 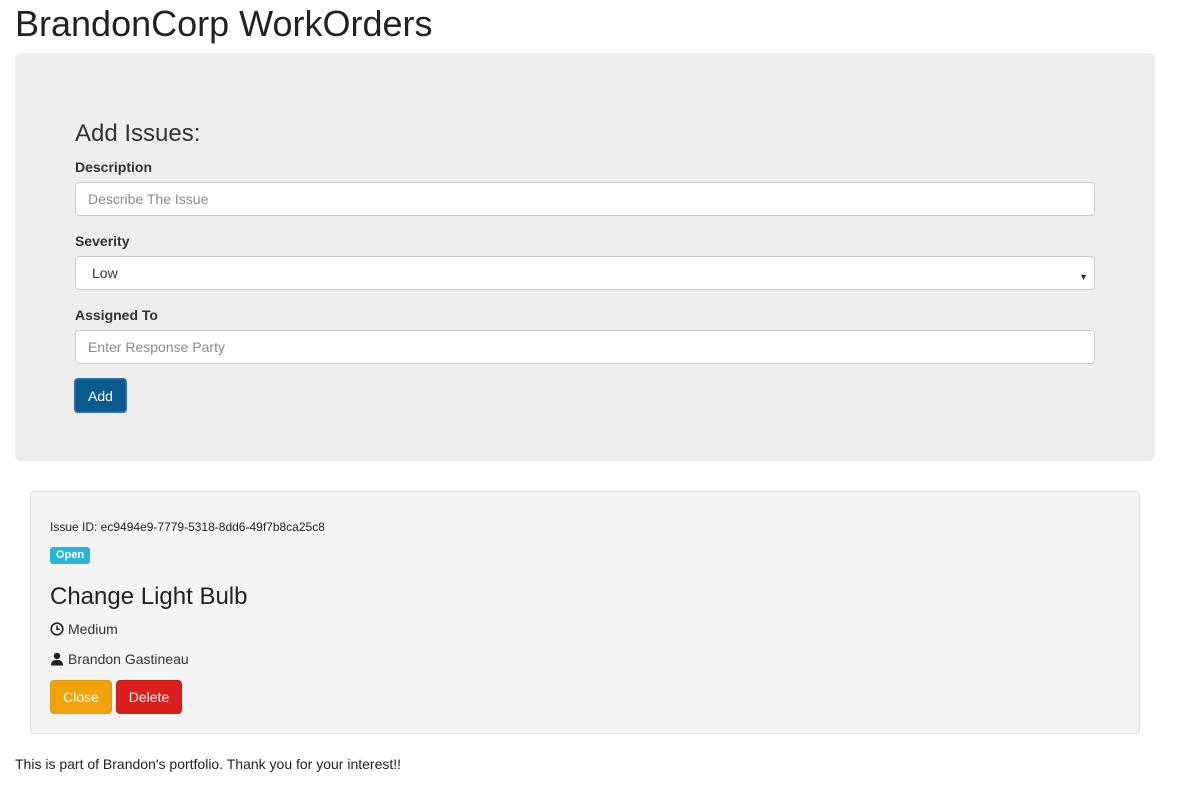 What do you see at coordinates (81, 697) in the screenshot?
I see `close-issue-button: Close` at bounding box center [81, 697].